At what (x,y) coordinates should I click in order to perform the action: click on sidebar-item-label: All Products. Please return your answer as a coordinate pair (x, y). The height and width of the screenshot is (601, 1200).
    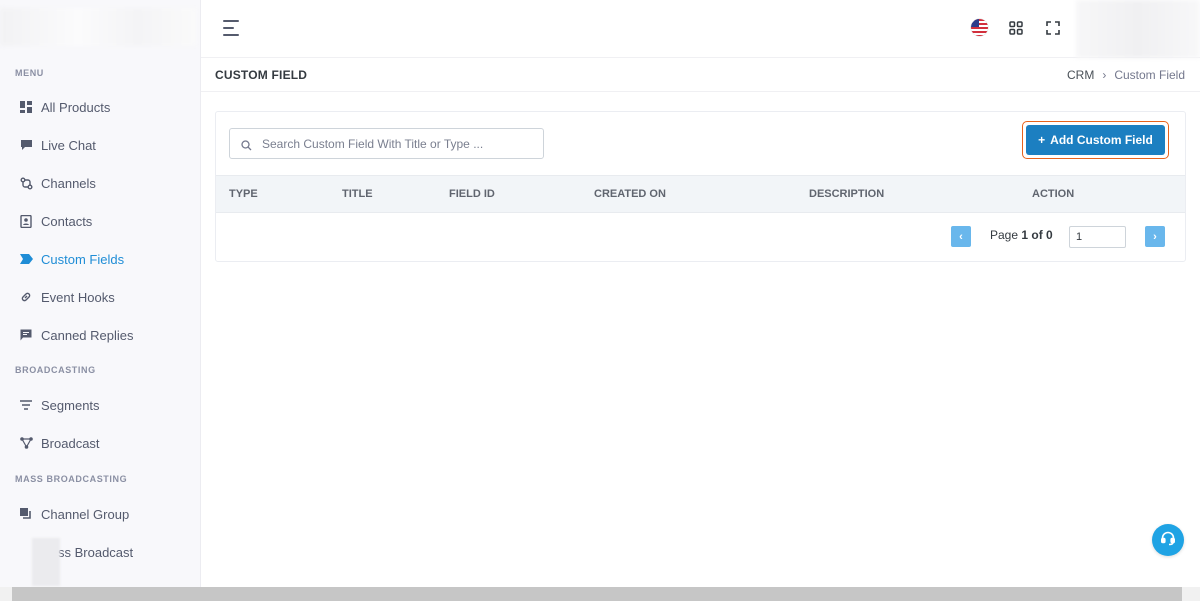
    Looking at the image, I should click on (76, 107).